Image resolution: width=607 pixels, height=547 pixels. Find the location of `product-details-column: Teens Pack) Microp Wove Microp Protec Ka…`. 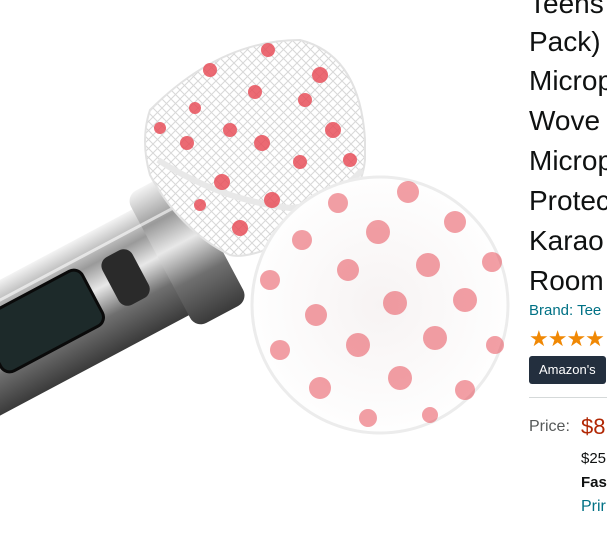

product-details-column: Teens Pack) Microp Wove Microp Protec Ka… is located at coordinates (568, 273).